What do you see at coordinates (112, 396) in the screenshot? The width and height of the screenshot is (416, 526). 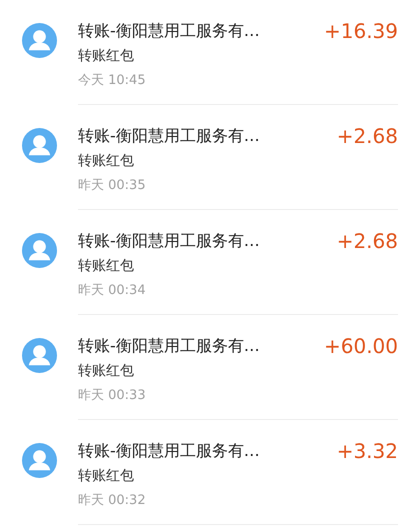 I see `transaction-time: 昨天 00:33` at bounding box center [112, 396].